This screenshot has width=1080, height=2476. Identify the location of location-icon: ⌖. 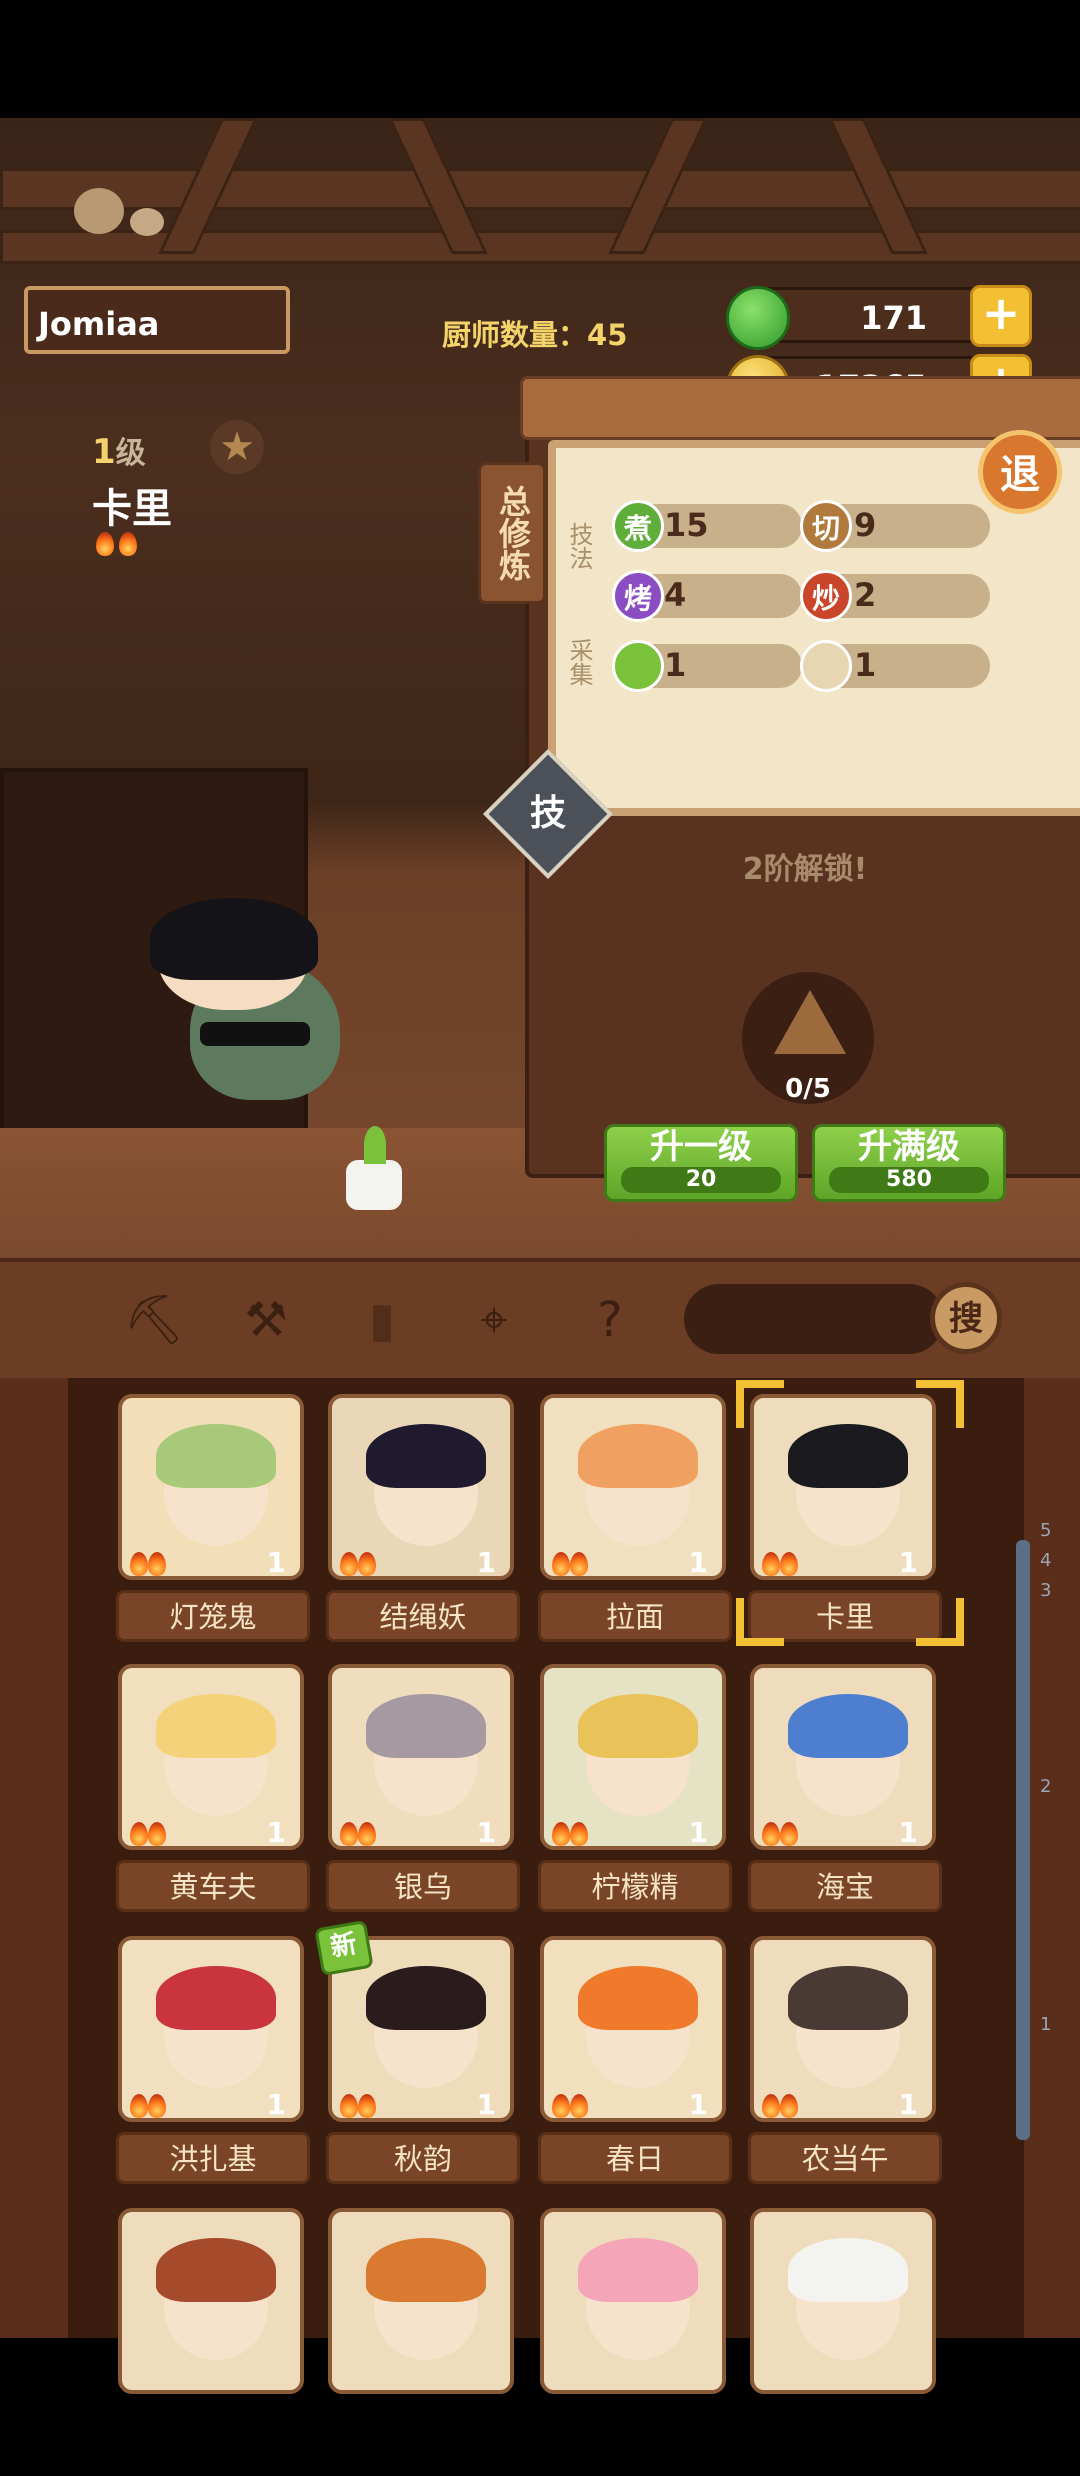
(494, 1320).